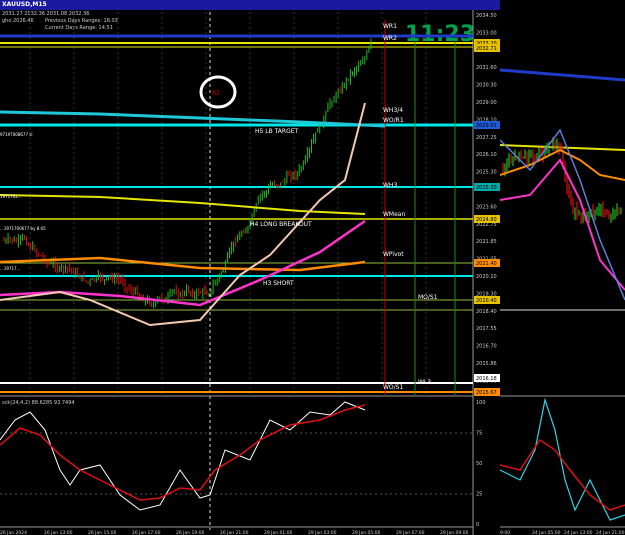  What do you see at coordinates (479, 434) in the screenshot?
I see `oscillator-level-label: 75` at bounding box center [479, 434].